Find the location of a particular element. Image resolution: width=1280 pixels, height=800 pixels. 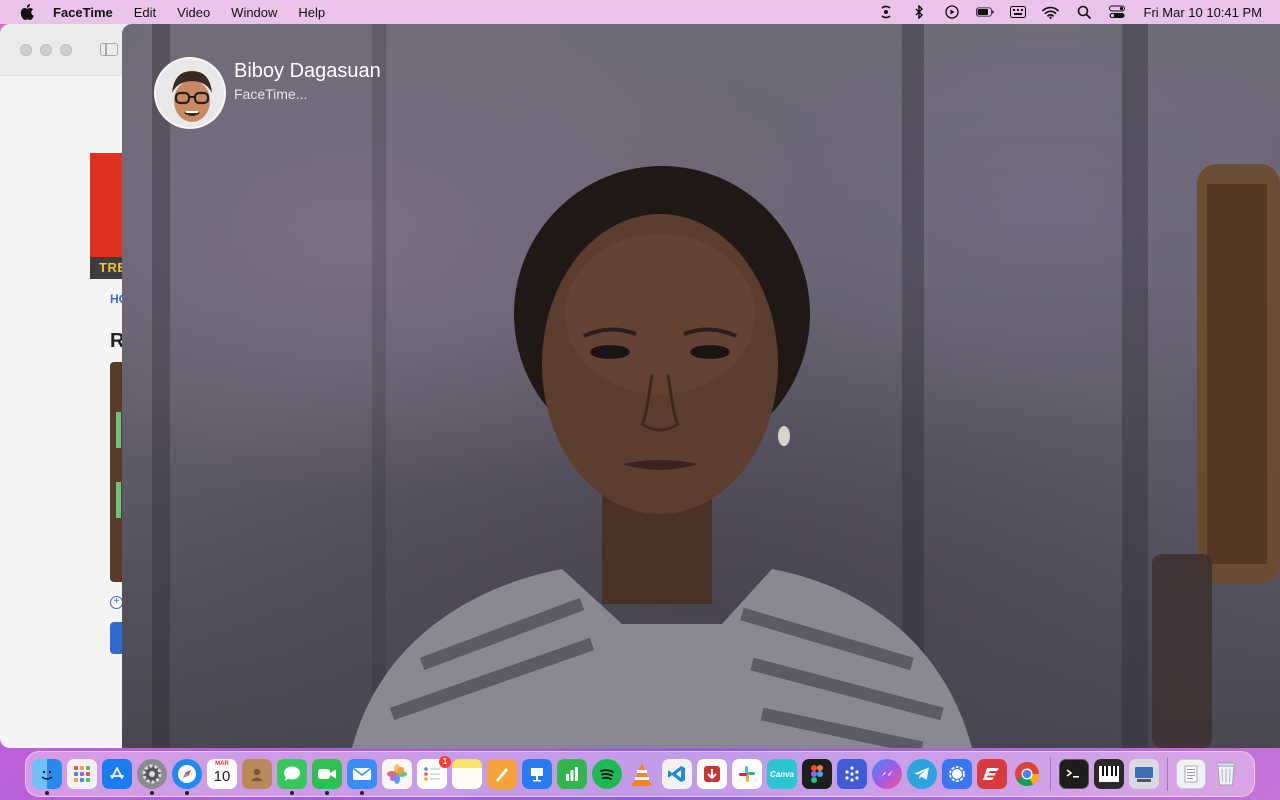

media-play-icon is located at coordinates (952, 12).